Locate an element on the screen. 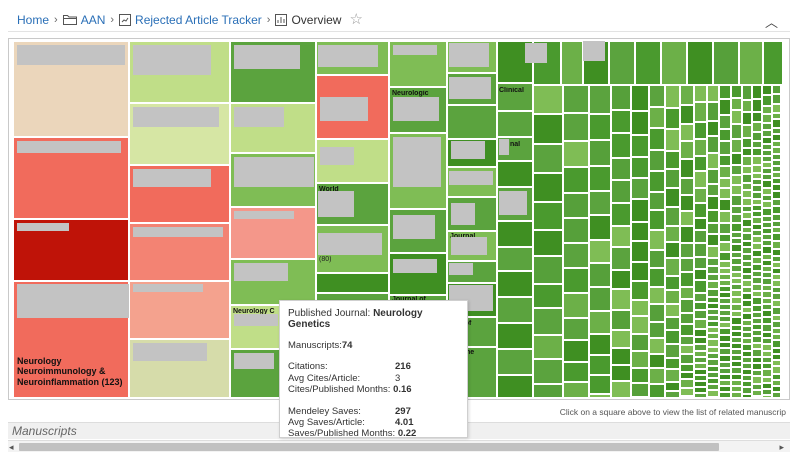 The image size is (790, 453). breadcrumb-home: Home is located at coordinates (33, 20).